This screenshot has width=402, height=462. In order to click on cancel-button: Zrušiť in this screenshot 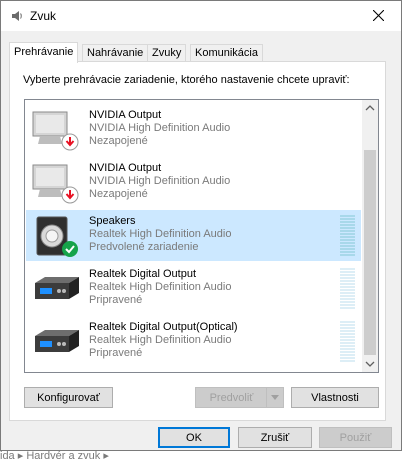, I will do `click(275, 437)`.